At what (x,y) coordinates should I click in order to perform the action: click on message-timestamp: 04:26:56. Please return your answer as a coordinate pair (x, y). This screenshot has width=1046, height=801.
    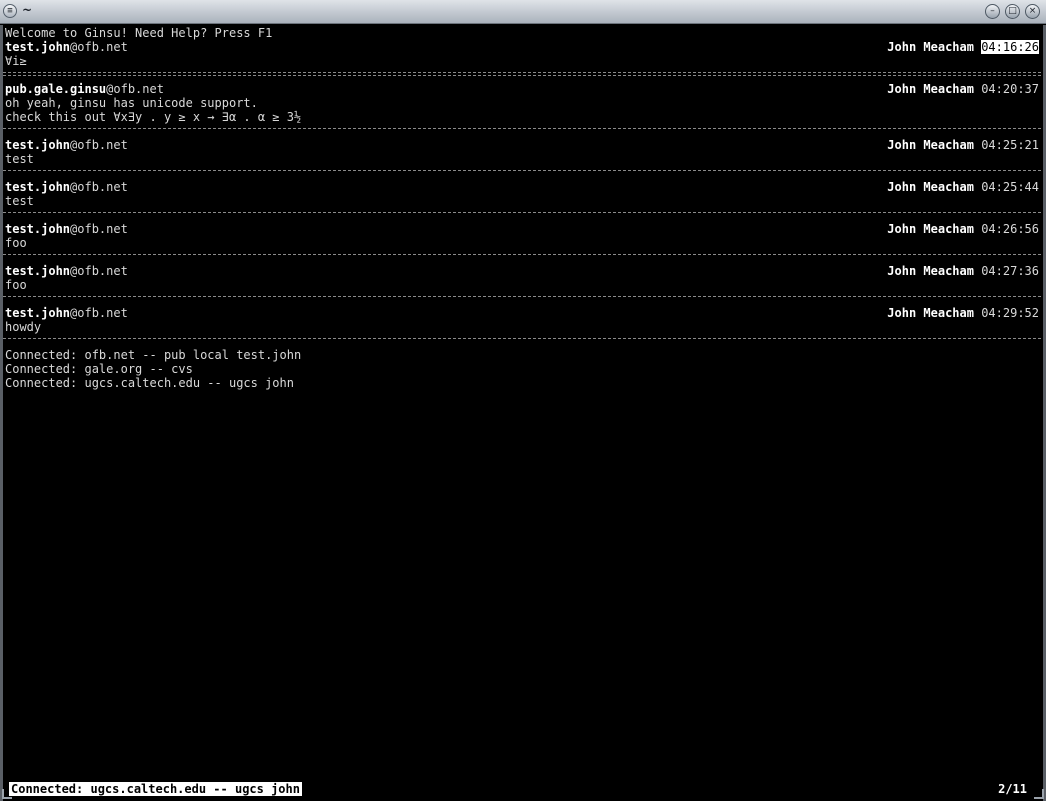
    Looking at the image, I should click on (1010, 229).